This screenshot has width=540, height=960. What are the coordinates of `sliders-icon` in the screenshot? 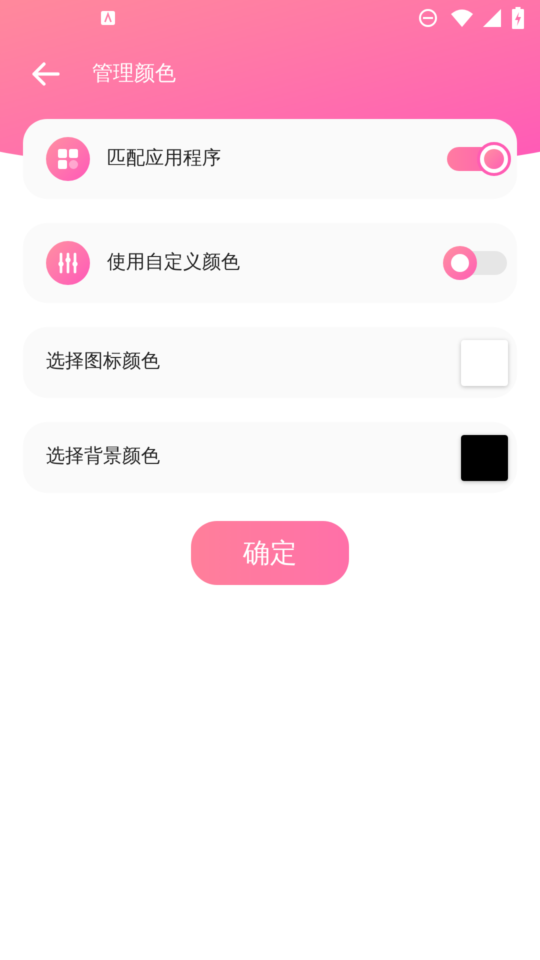 It's located at (68, 263).